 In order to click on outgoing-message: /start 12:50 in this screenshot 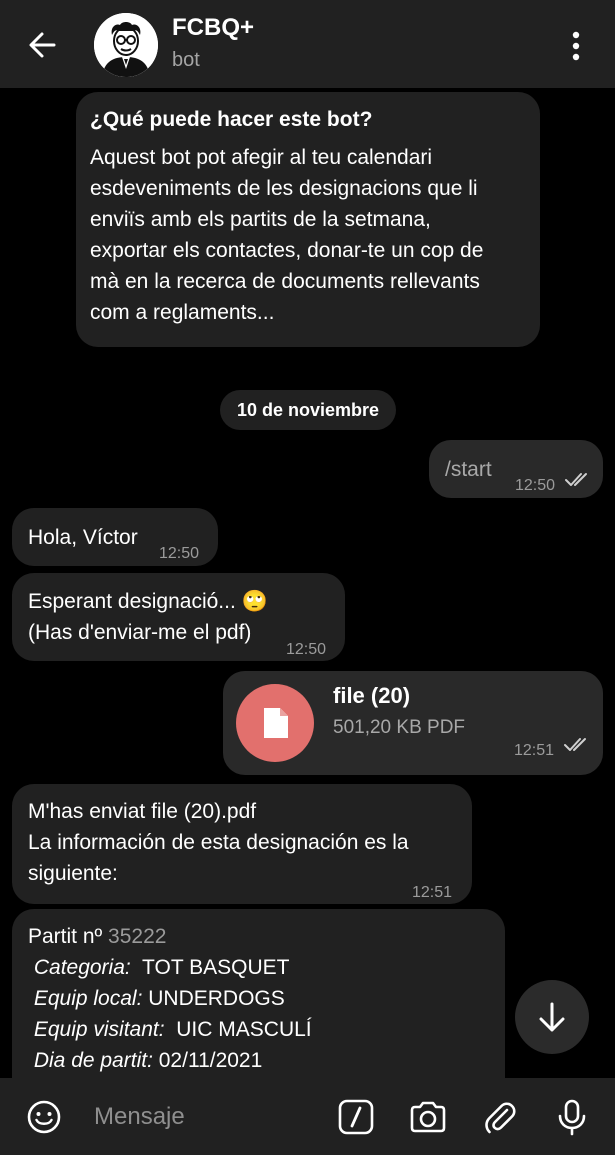, I will do `click(516, 469)`.